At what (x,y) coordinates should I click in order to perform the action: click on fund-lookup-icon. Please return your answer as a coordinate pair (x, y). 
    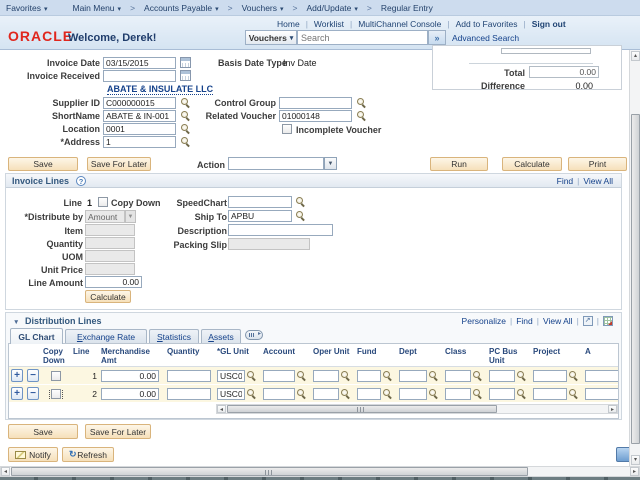
    Looking at the image, I should click on (387, 375).